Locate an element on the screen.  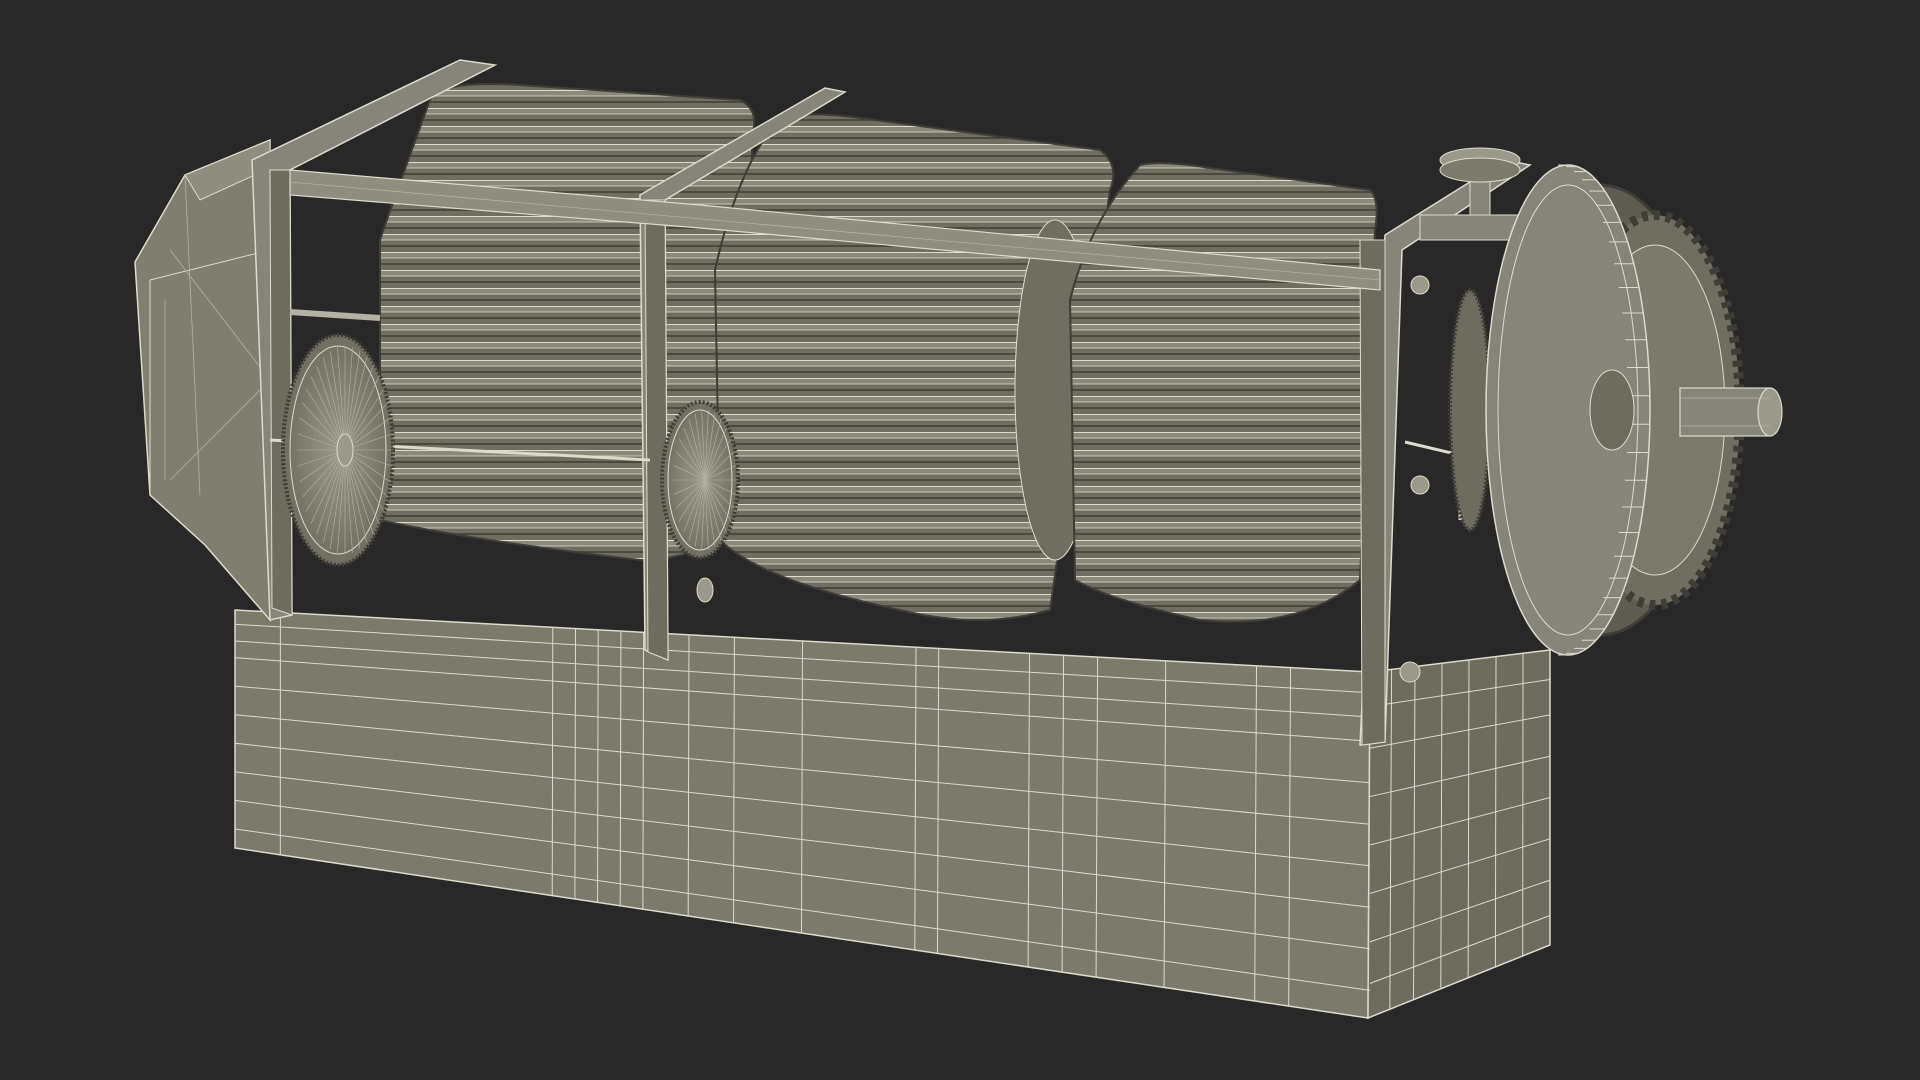
drive-shaft is located at coordinates (1731, 412).